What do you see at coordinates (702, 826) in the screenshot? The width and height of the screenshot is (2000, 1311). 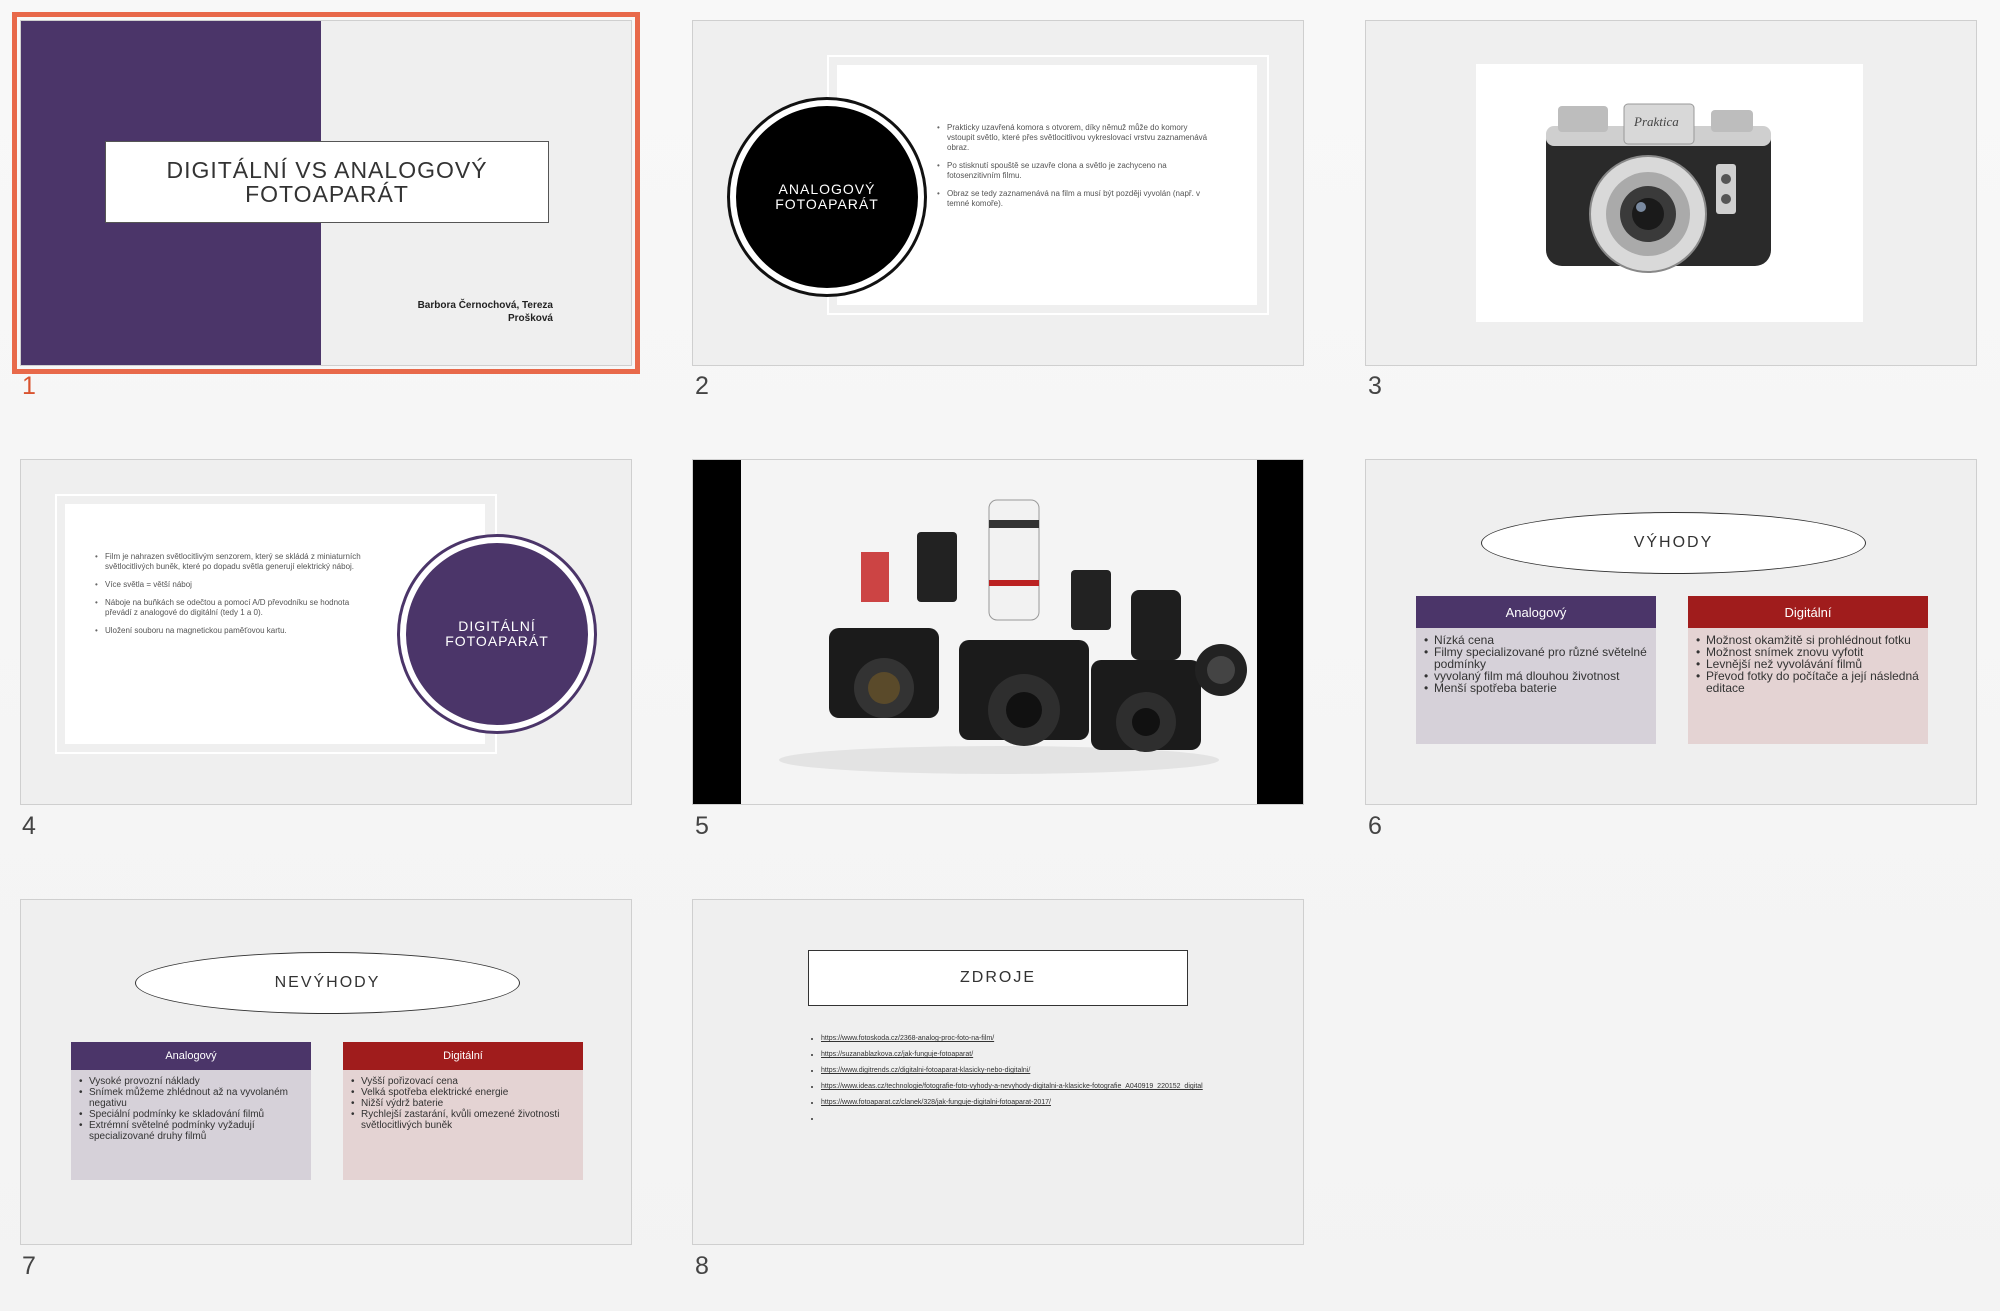 I see `slide-number-5: 5` at bounding box center [702, 826].